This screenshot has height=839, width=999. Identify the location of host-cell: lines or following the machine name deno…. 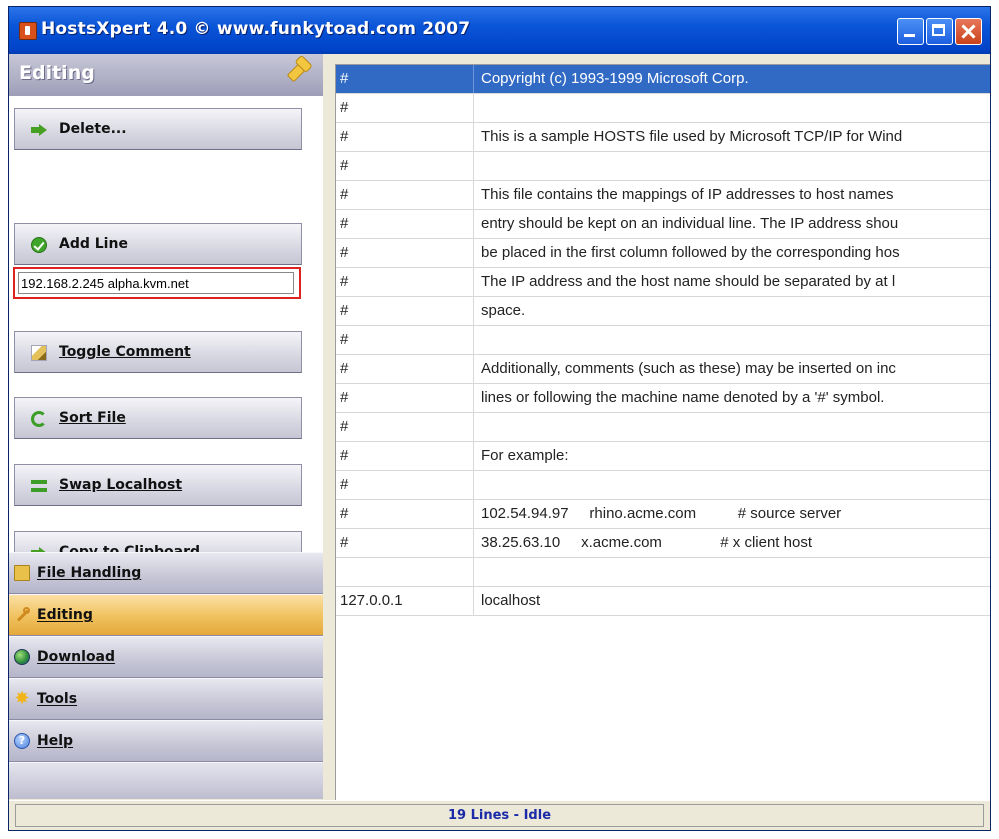
(683, 397).